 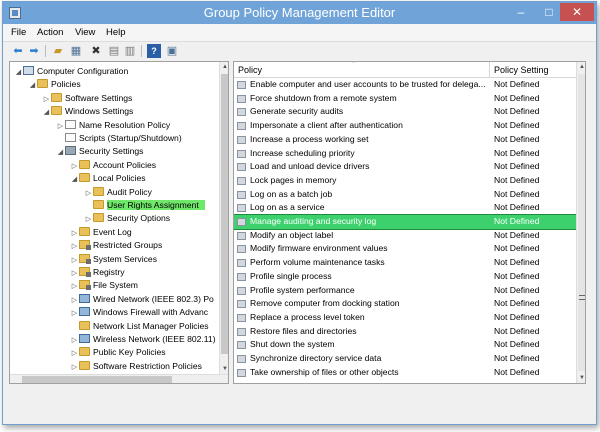 I want to click on policy-row: Log on as a batch job Not Defined, so click(x=405, y=195).